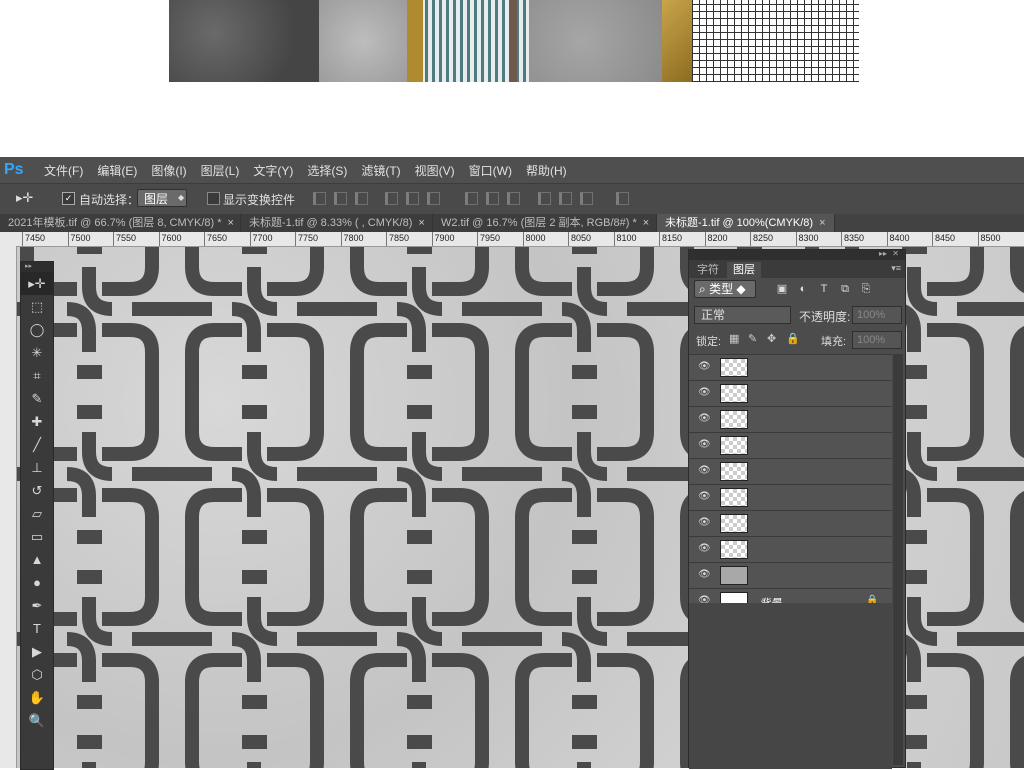 The width and height of the screenshot is (1024, 770). I want to click on distribute-vcenter-icon, so click(492, 198).